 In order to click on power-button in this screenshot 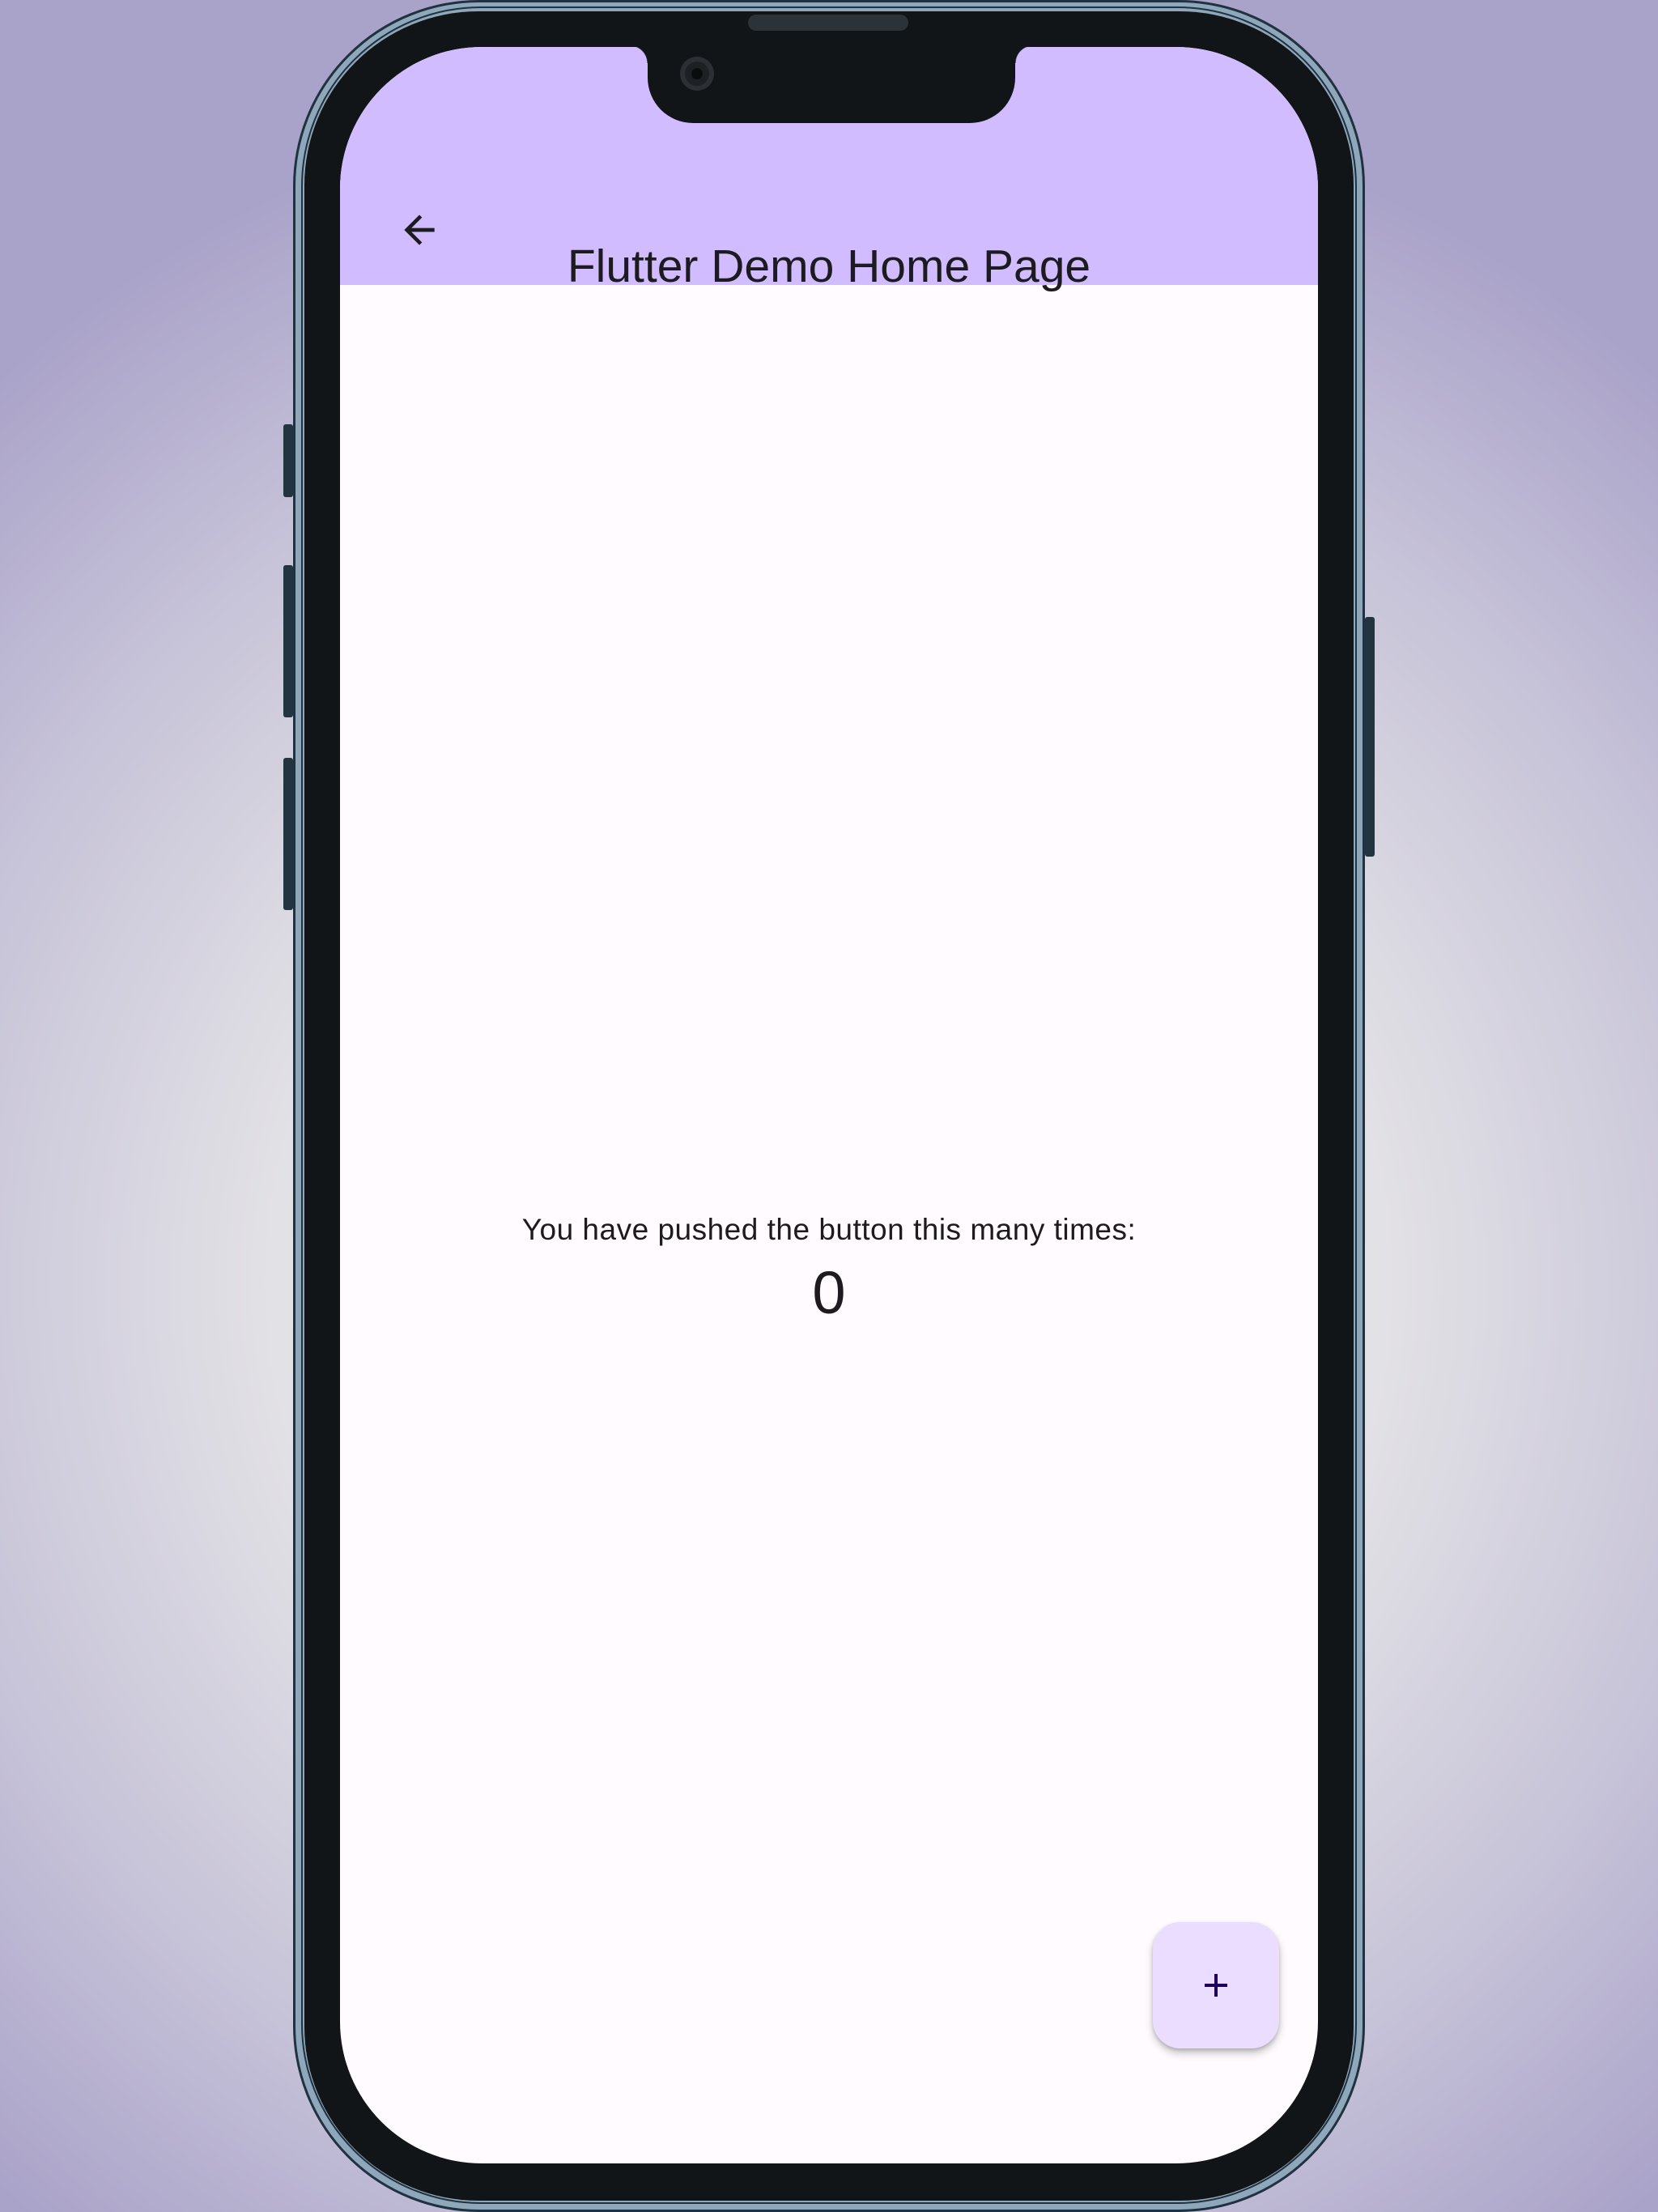, I will do `click(1370, 737)`.